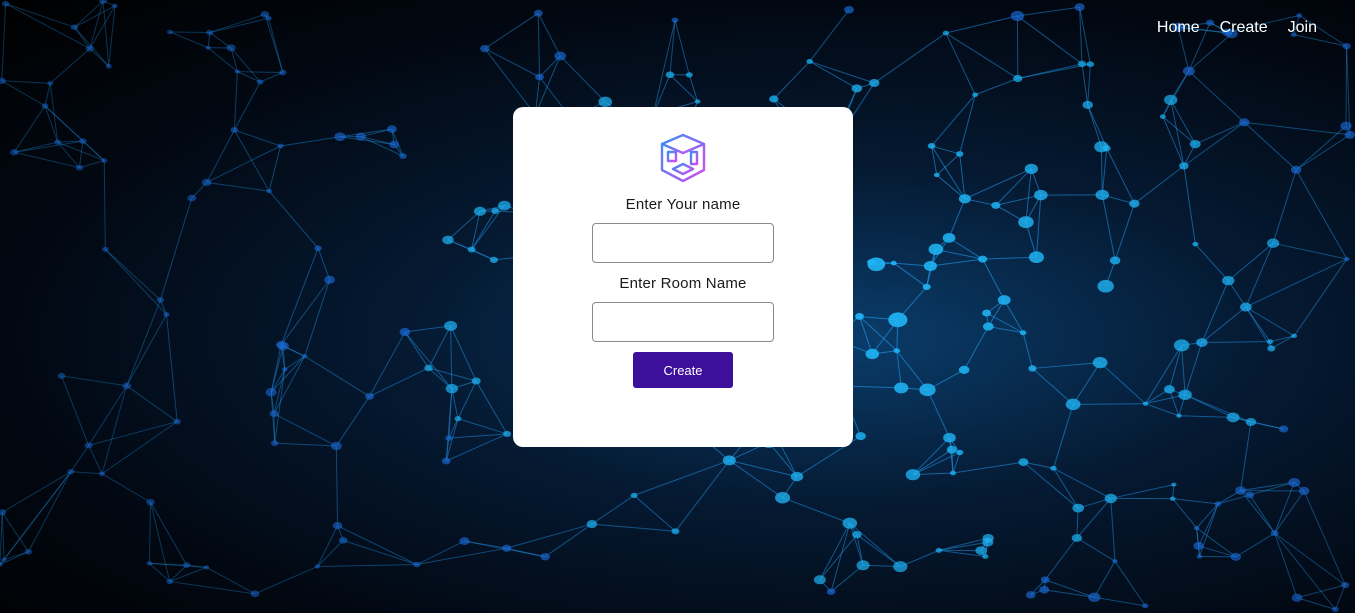 This screenshot has width=1355, height=613. Describe the element at coordinates (1178, 28) in the screenshot. I see `nav-home-link: Home` at that location.